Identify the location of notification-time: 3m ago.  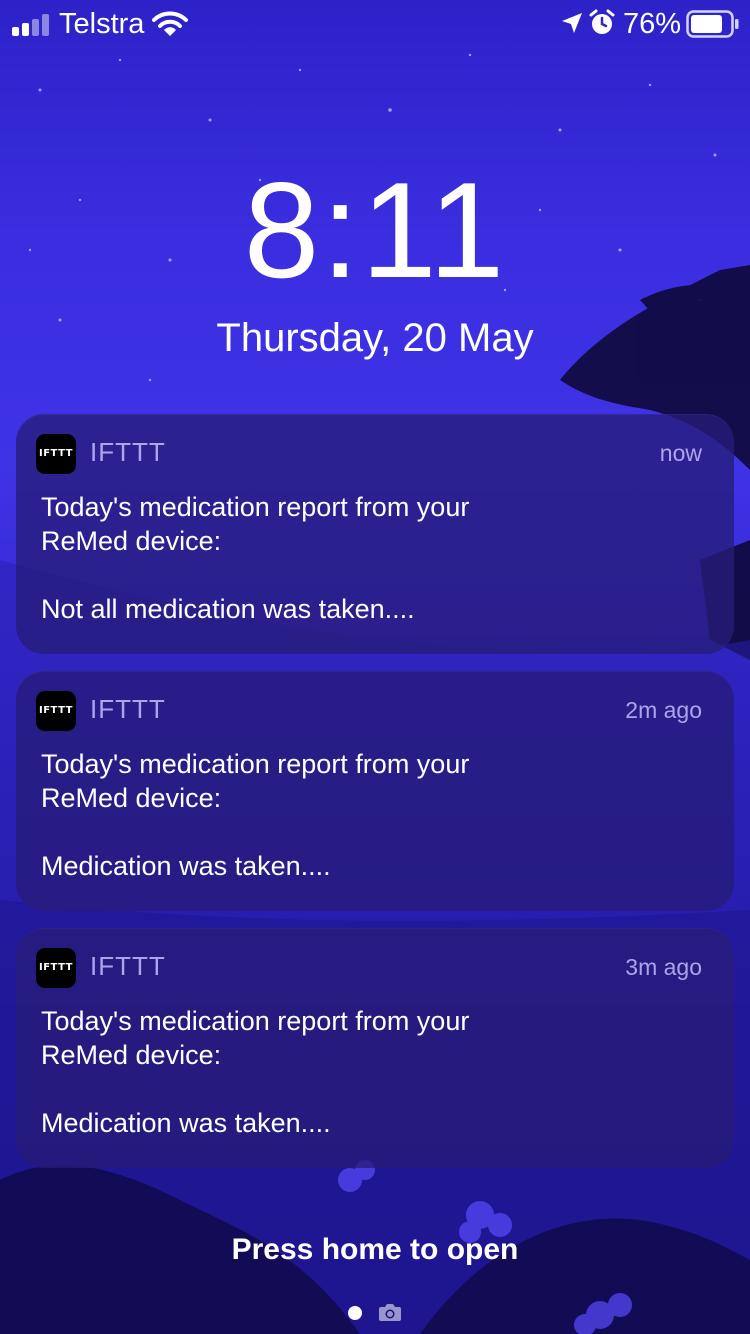
(663, 967).